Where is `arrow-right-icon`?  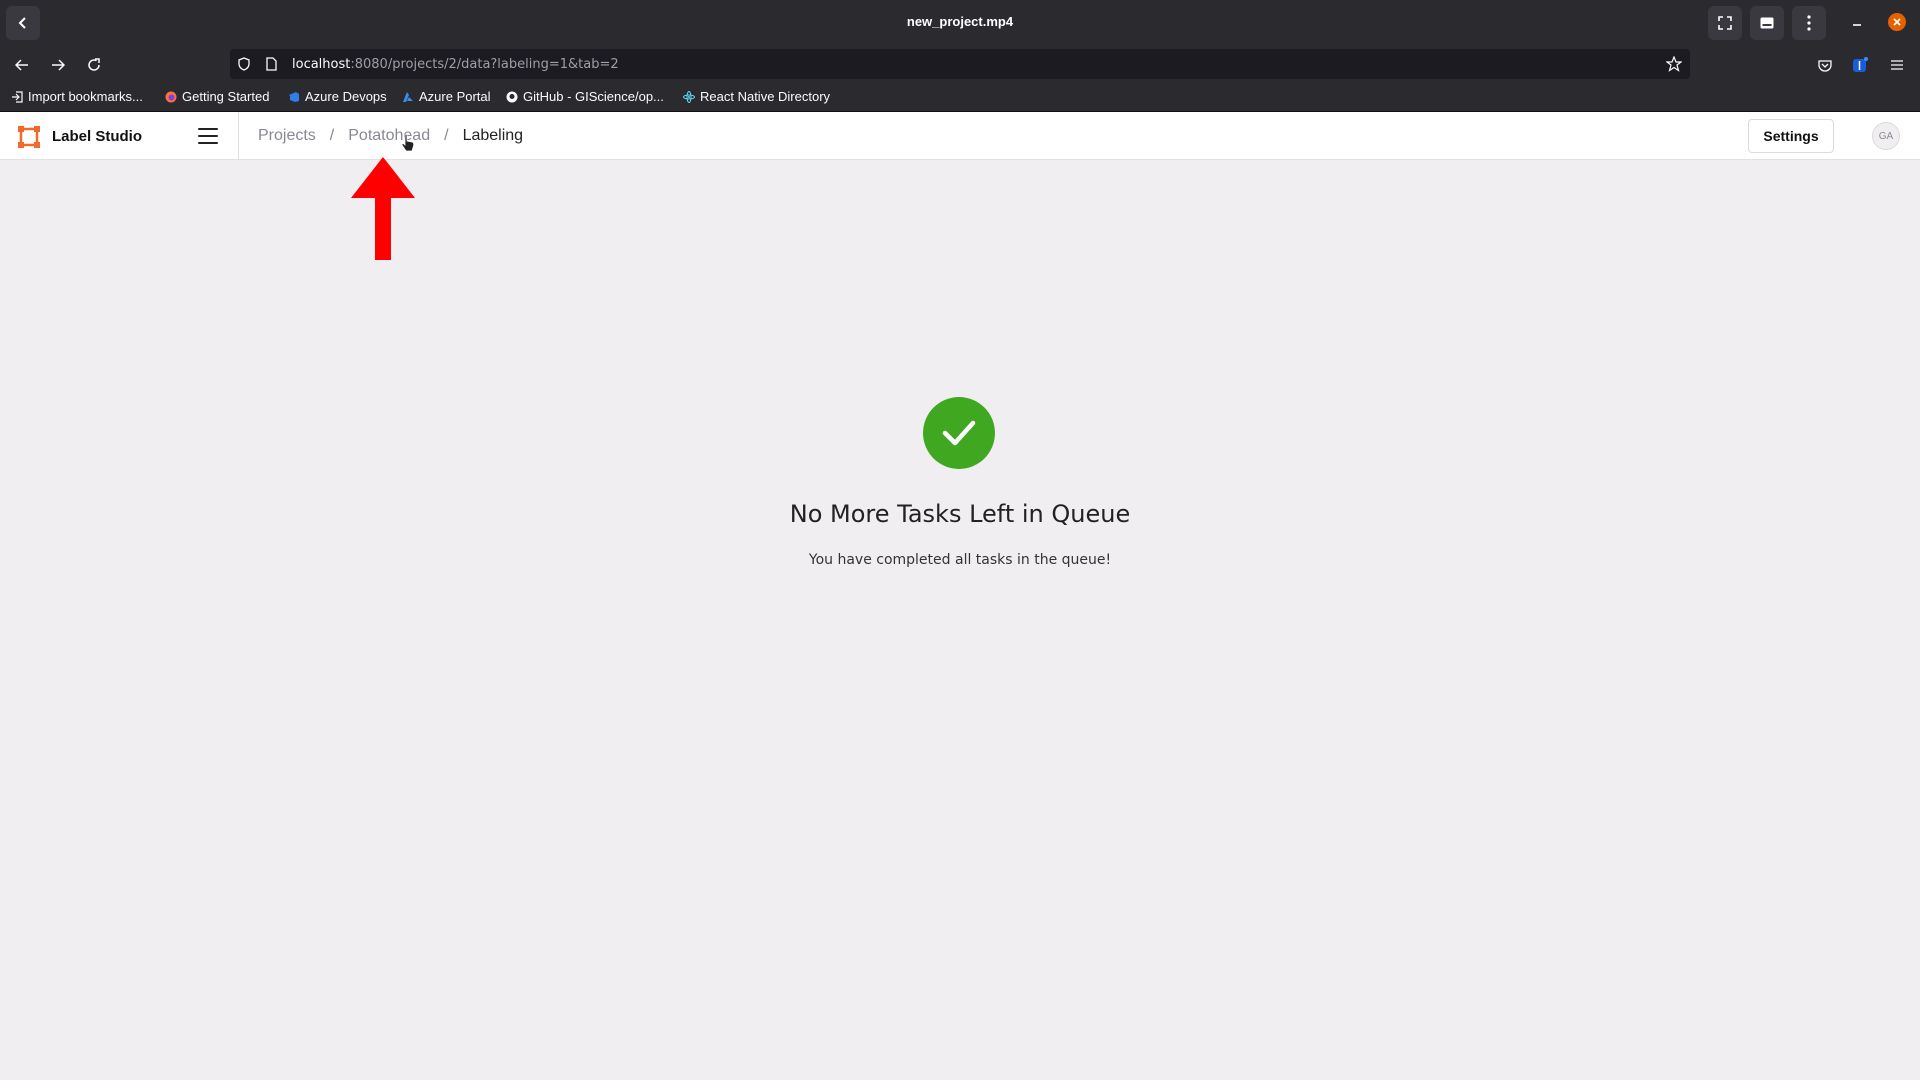 arrow-right-icon is located at coordinates (58, 65).